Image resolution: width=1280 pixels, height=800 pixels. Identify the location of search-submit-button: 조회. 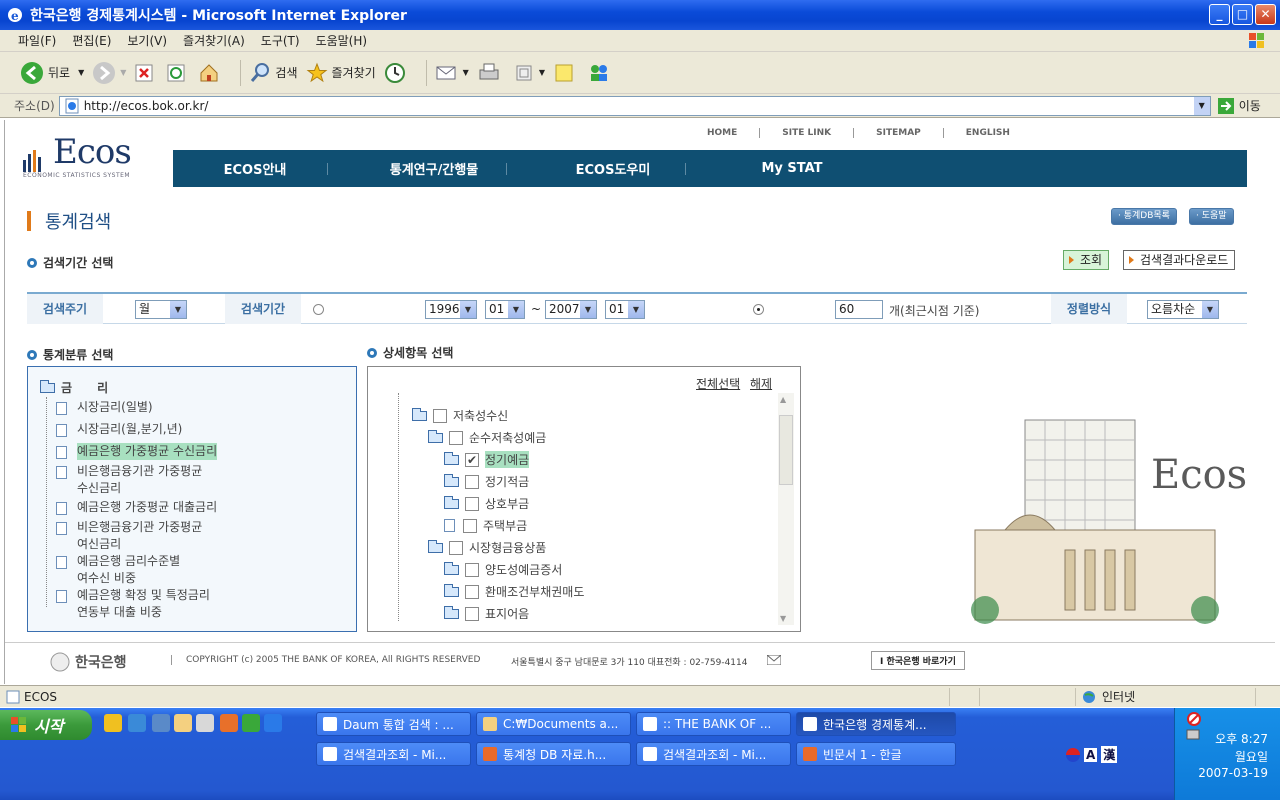
(1086, 260).